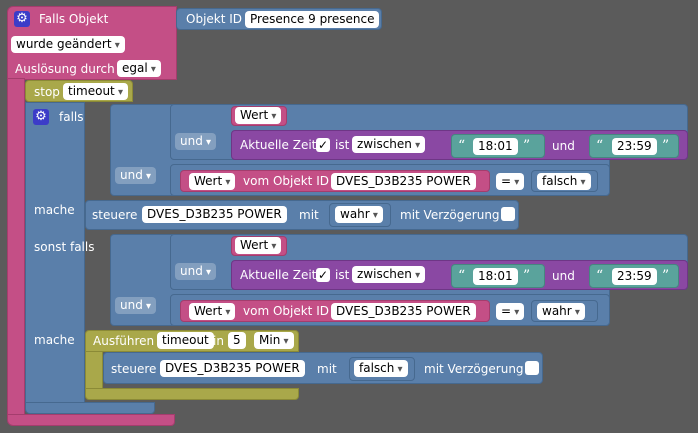  I want to click on time-to-field-1: 23:59, so click(634, 146).